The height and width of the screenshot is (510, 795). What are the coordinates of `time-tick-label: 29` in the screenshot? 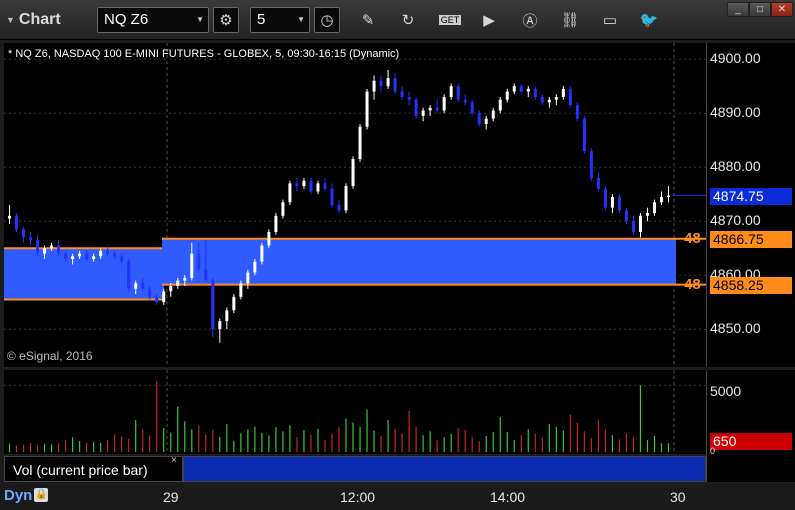 It's located at (171, 497).